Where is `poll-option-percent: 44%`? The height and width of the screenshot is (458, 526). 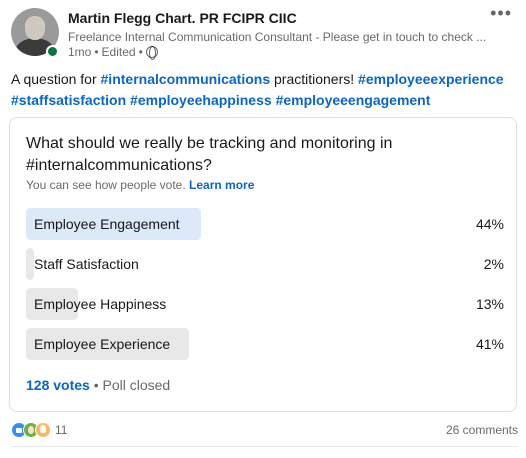
poll-option-percent: 44% is located at coordinates (489, 224).